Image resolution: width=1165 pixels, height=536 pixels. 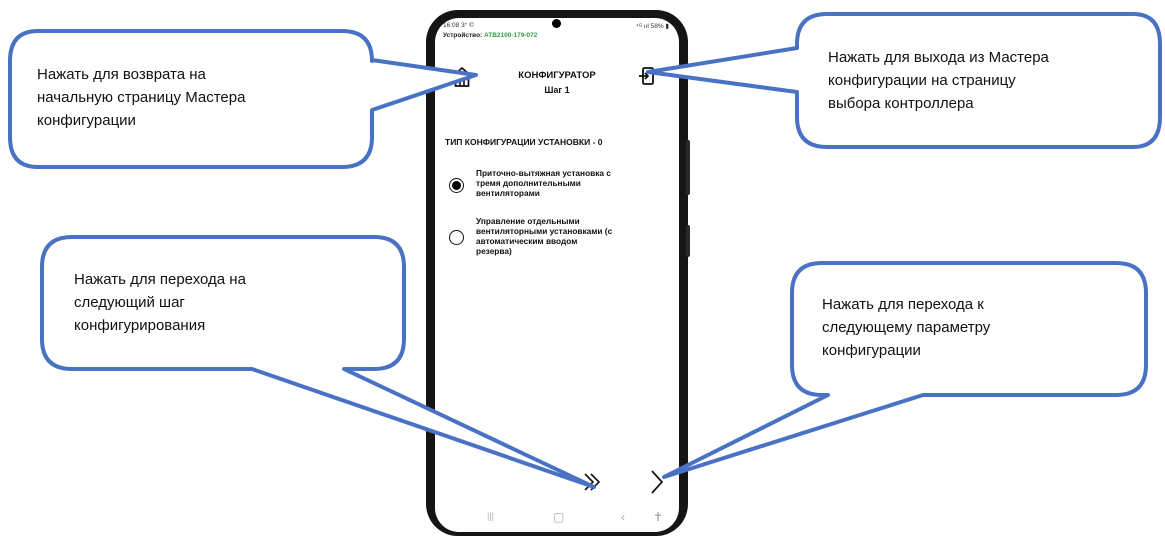 What do you see at coordinates (160, 279) in the screenshot?
I see `callout-line: Нажать для перехода на` at bounding box center [160, 279].